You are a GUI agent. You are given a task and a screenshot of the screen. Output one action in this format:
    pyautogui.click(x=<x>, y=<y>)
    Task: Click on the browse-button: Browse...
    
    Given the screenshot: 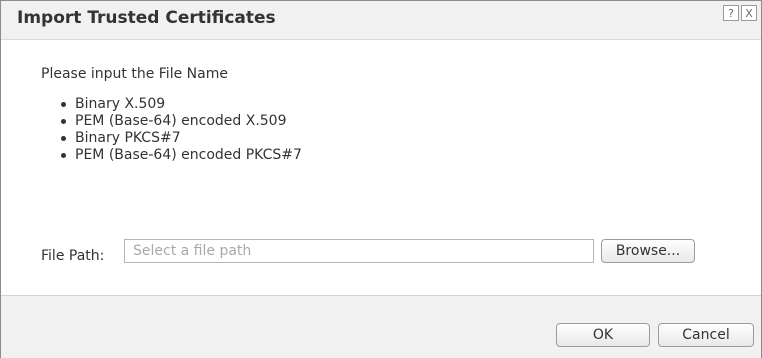 What is the action you would take?
    pyautogui.click(x=648, y=251)
    